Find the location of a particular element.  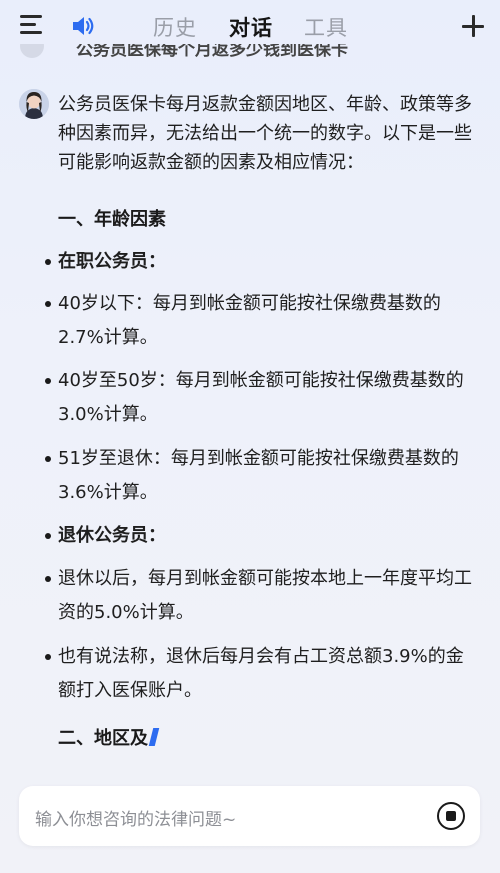

typing-cursor is located at coordinates (154, 737).